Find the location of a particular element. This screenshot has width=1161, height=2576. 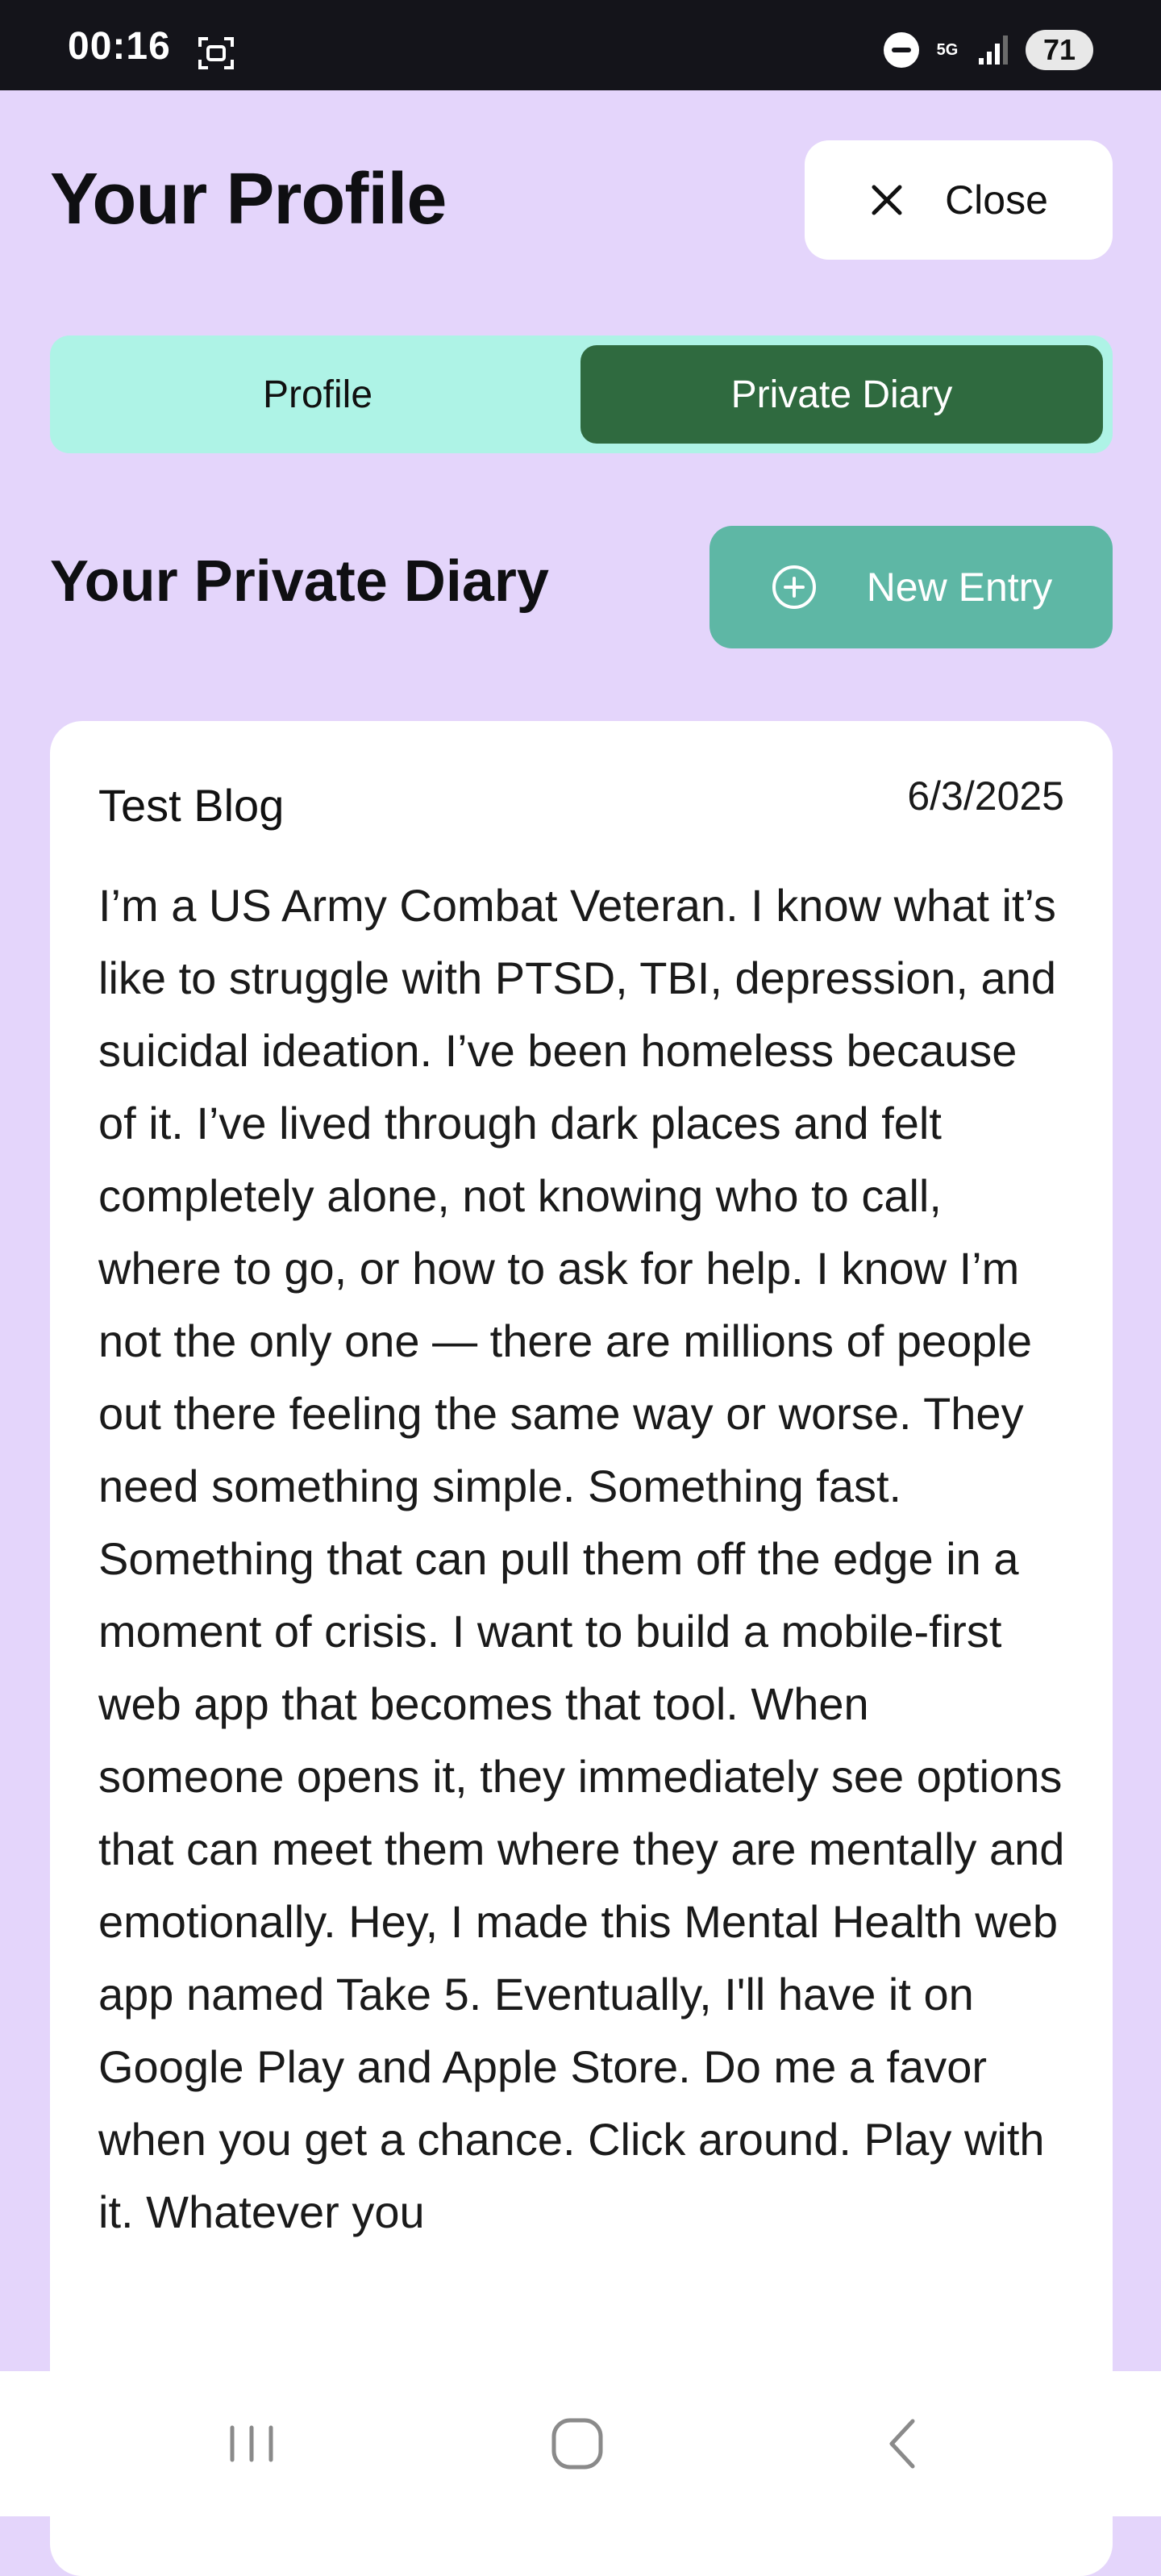

navigation-bar is located at coordinates (580, 2443).